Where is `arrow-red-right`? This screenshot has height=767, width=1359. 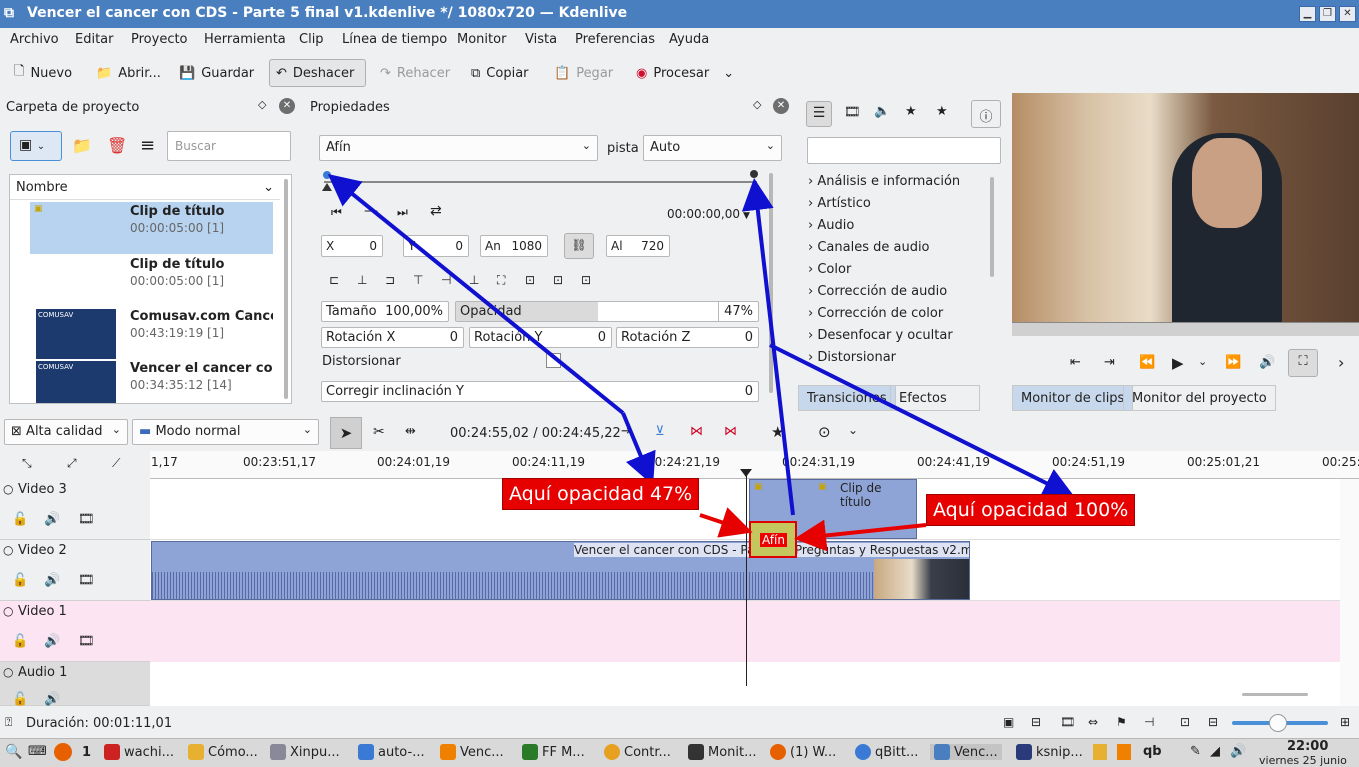 arrow-red-right is located at coordinates (860, 535).